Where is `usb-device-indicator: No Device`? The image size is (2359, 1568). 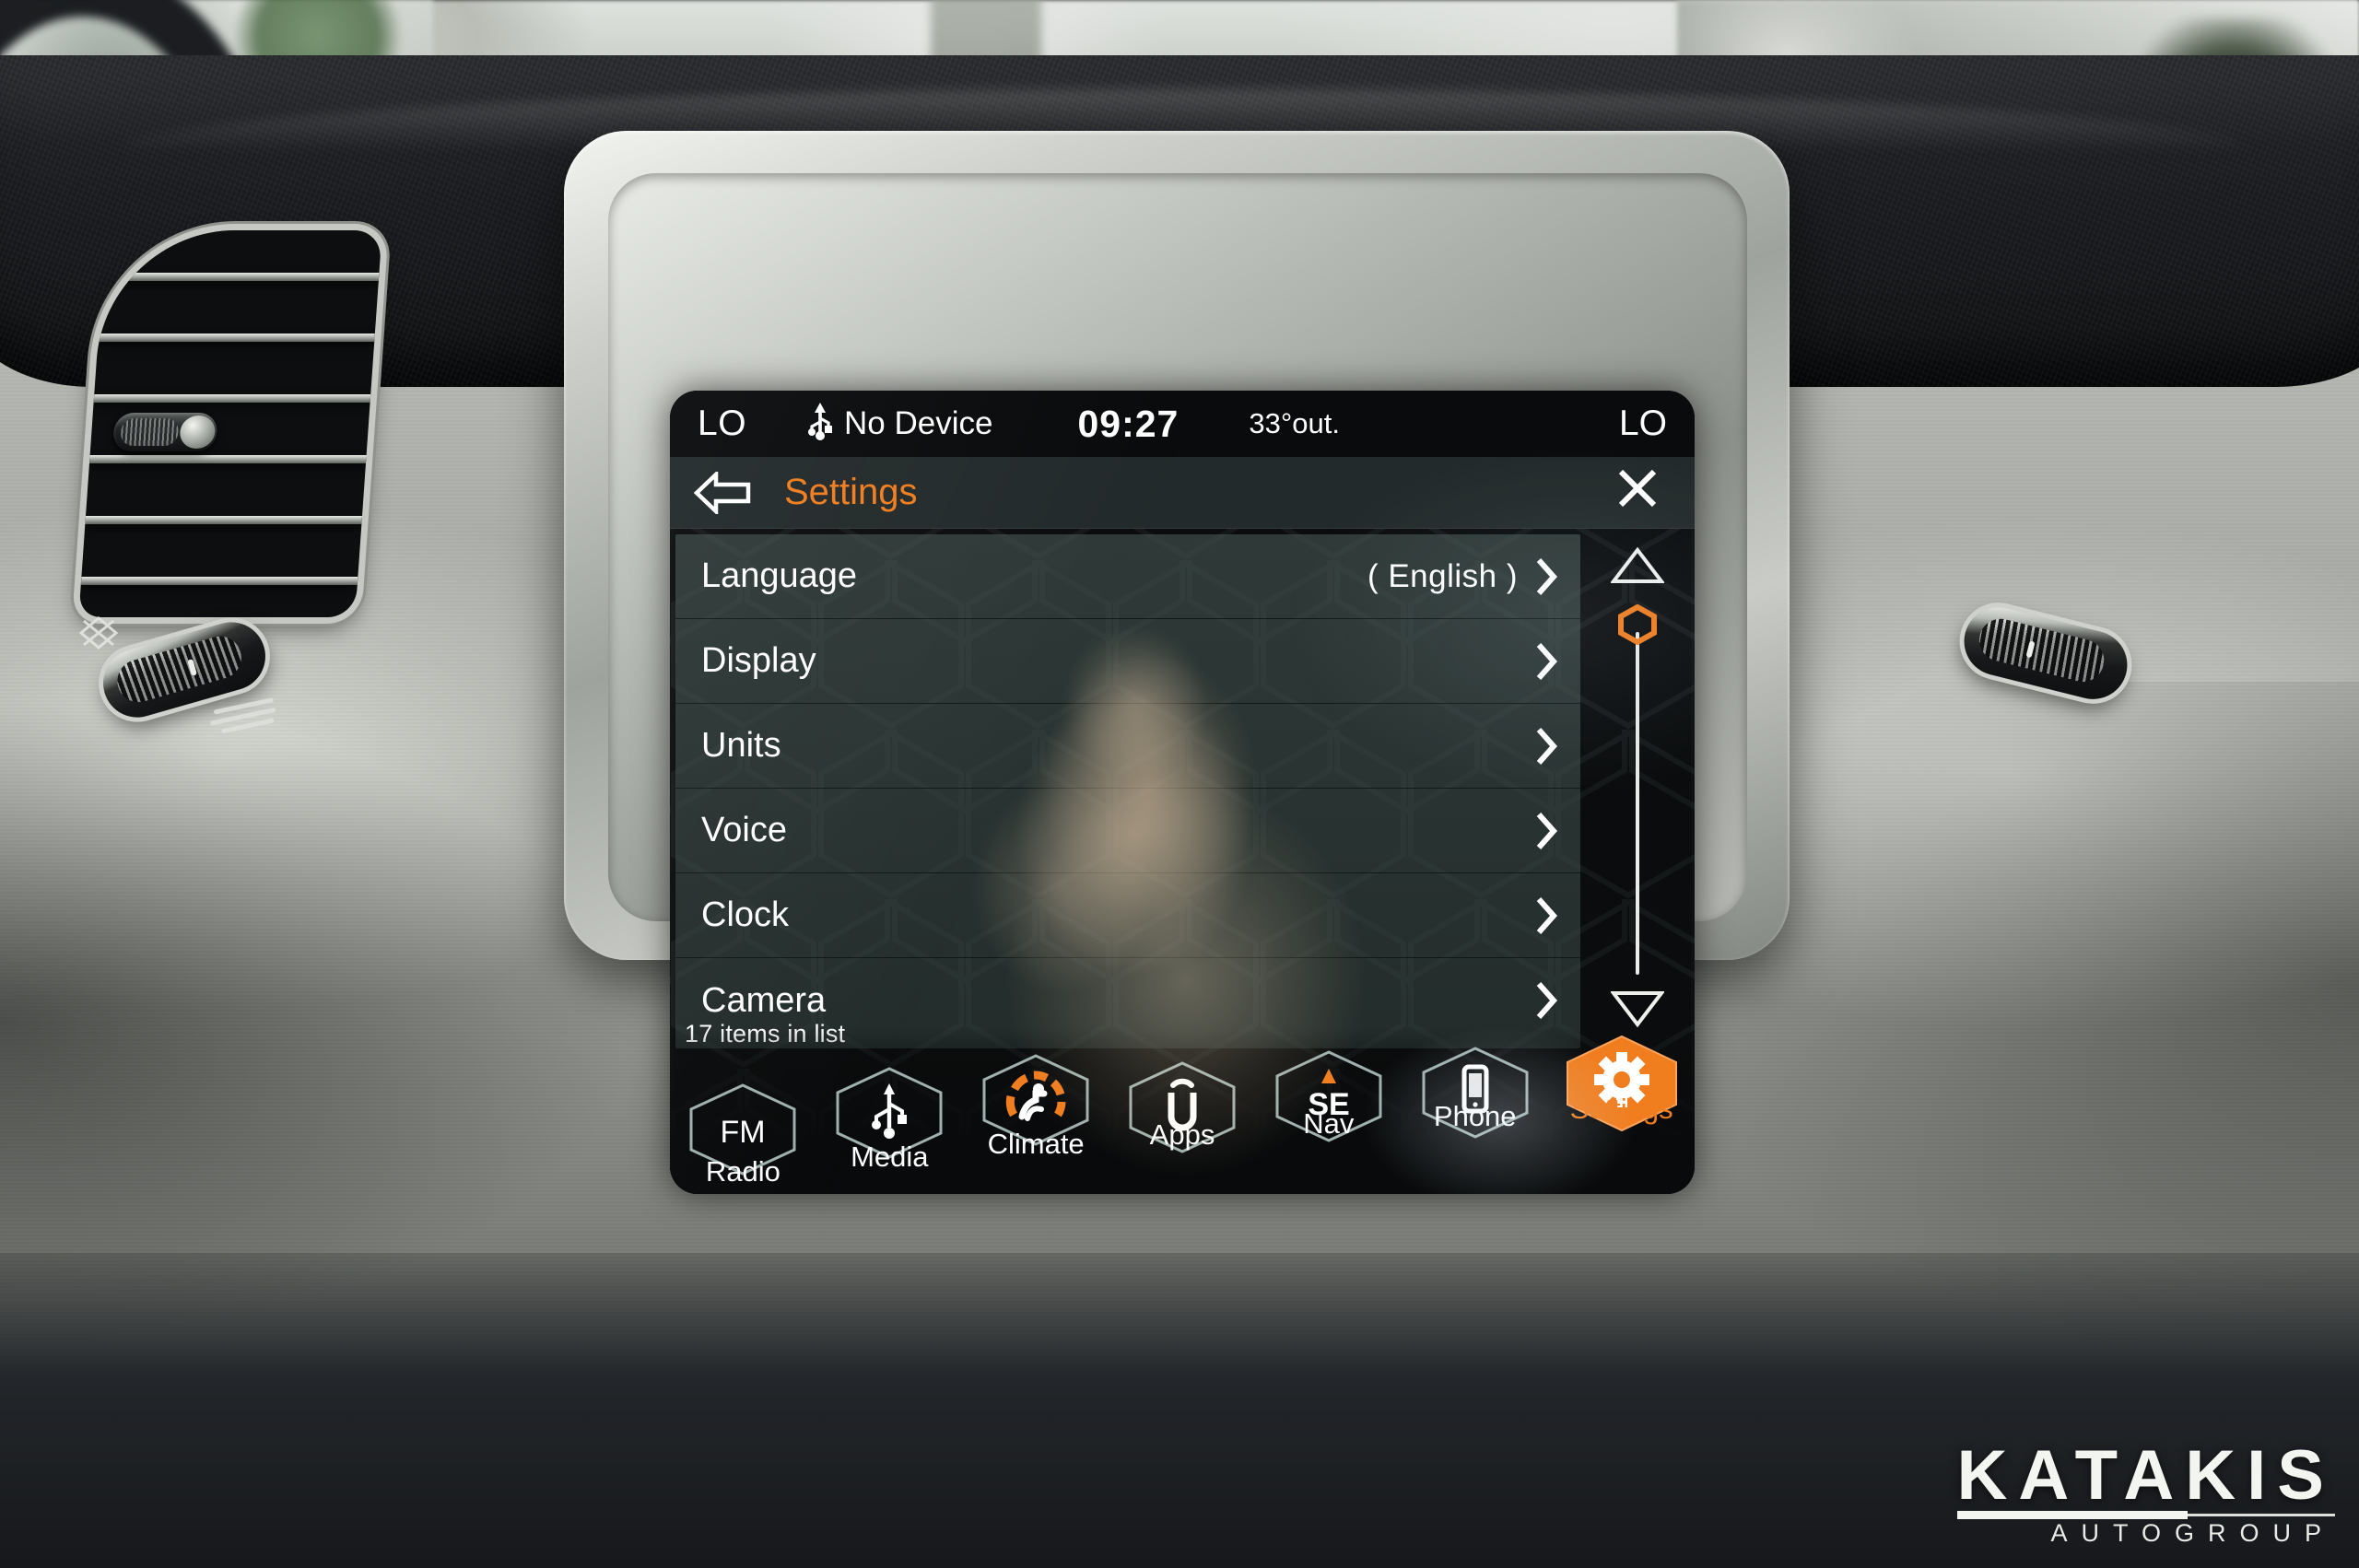
usb-device-indicator: No Device is located at coordinates (899, 425).